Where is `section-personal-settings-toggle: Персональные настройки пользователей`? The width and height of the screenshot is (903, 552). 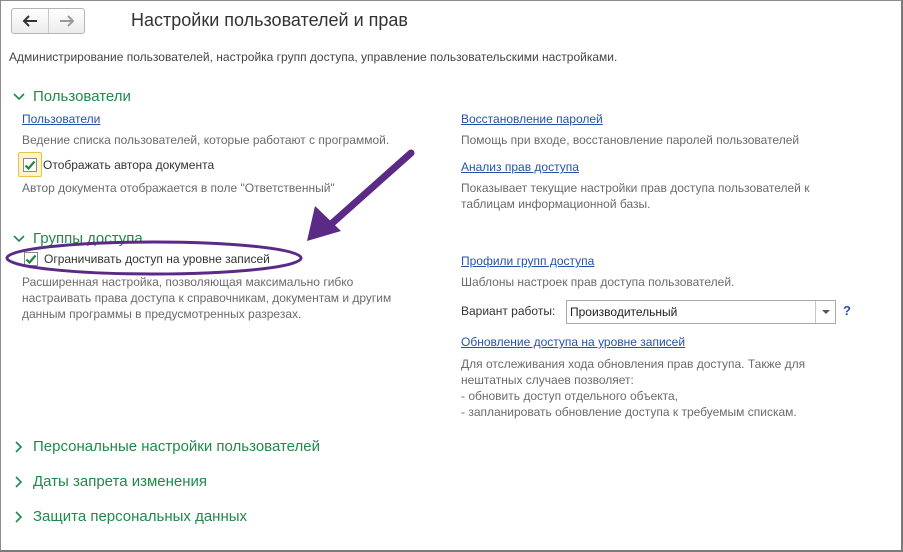 section-personal-settings-toggle: Персональные настройки пользователей is located at coordinates (166, 446).